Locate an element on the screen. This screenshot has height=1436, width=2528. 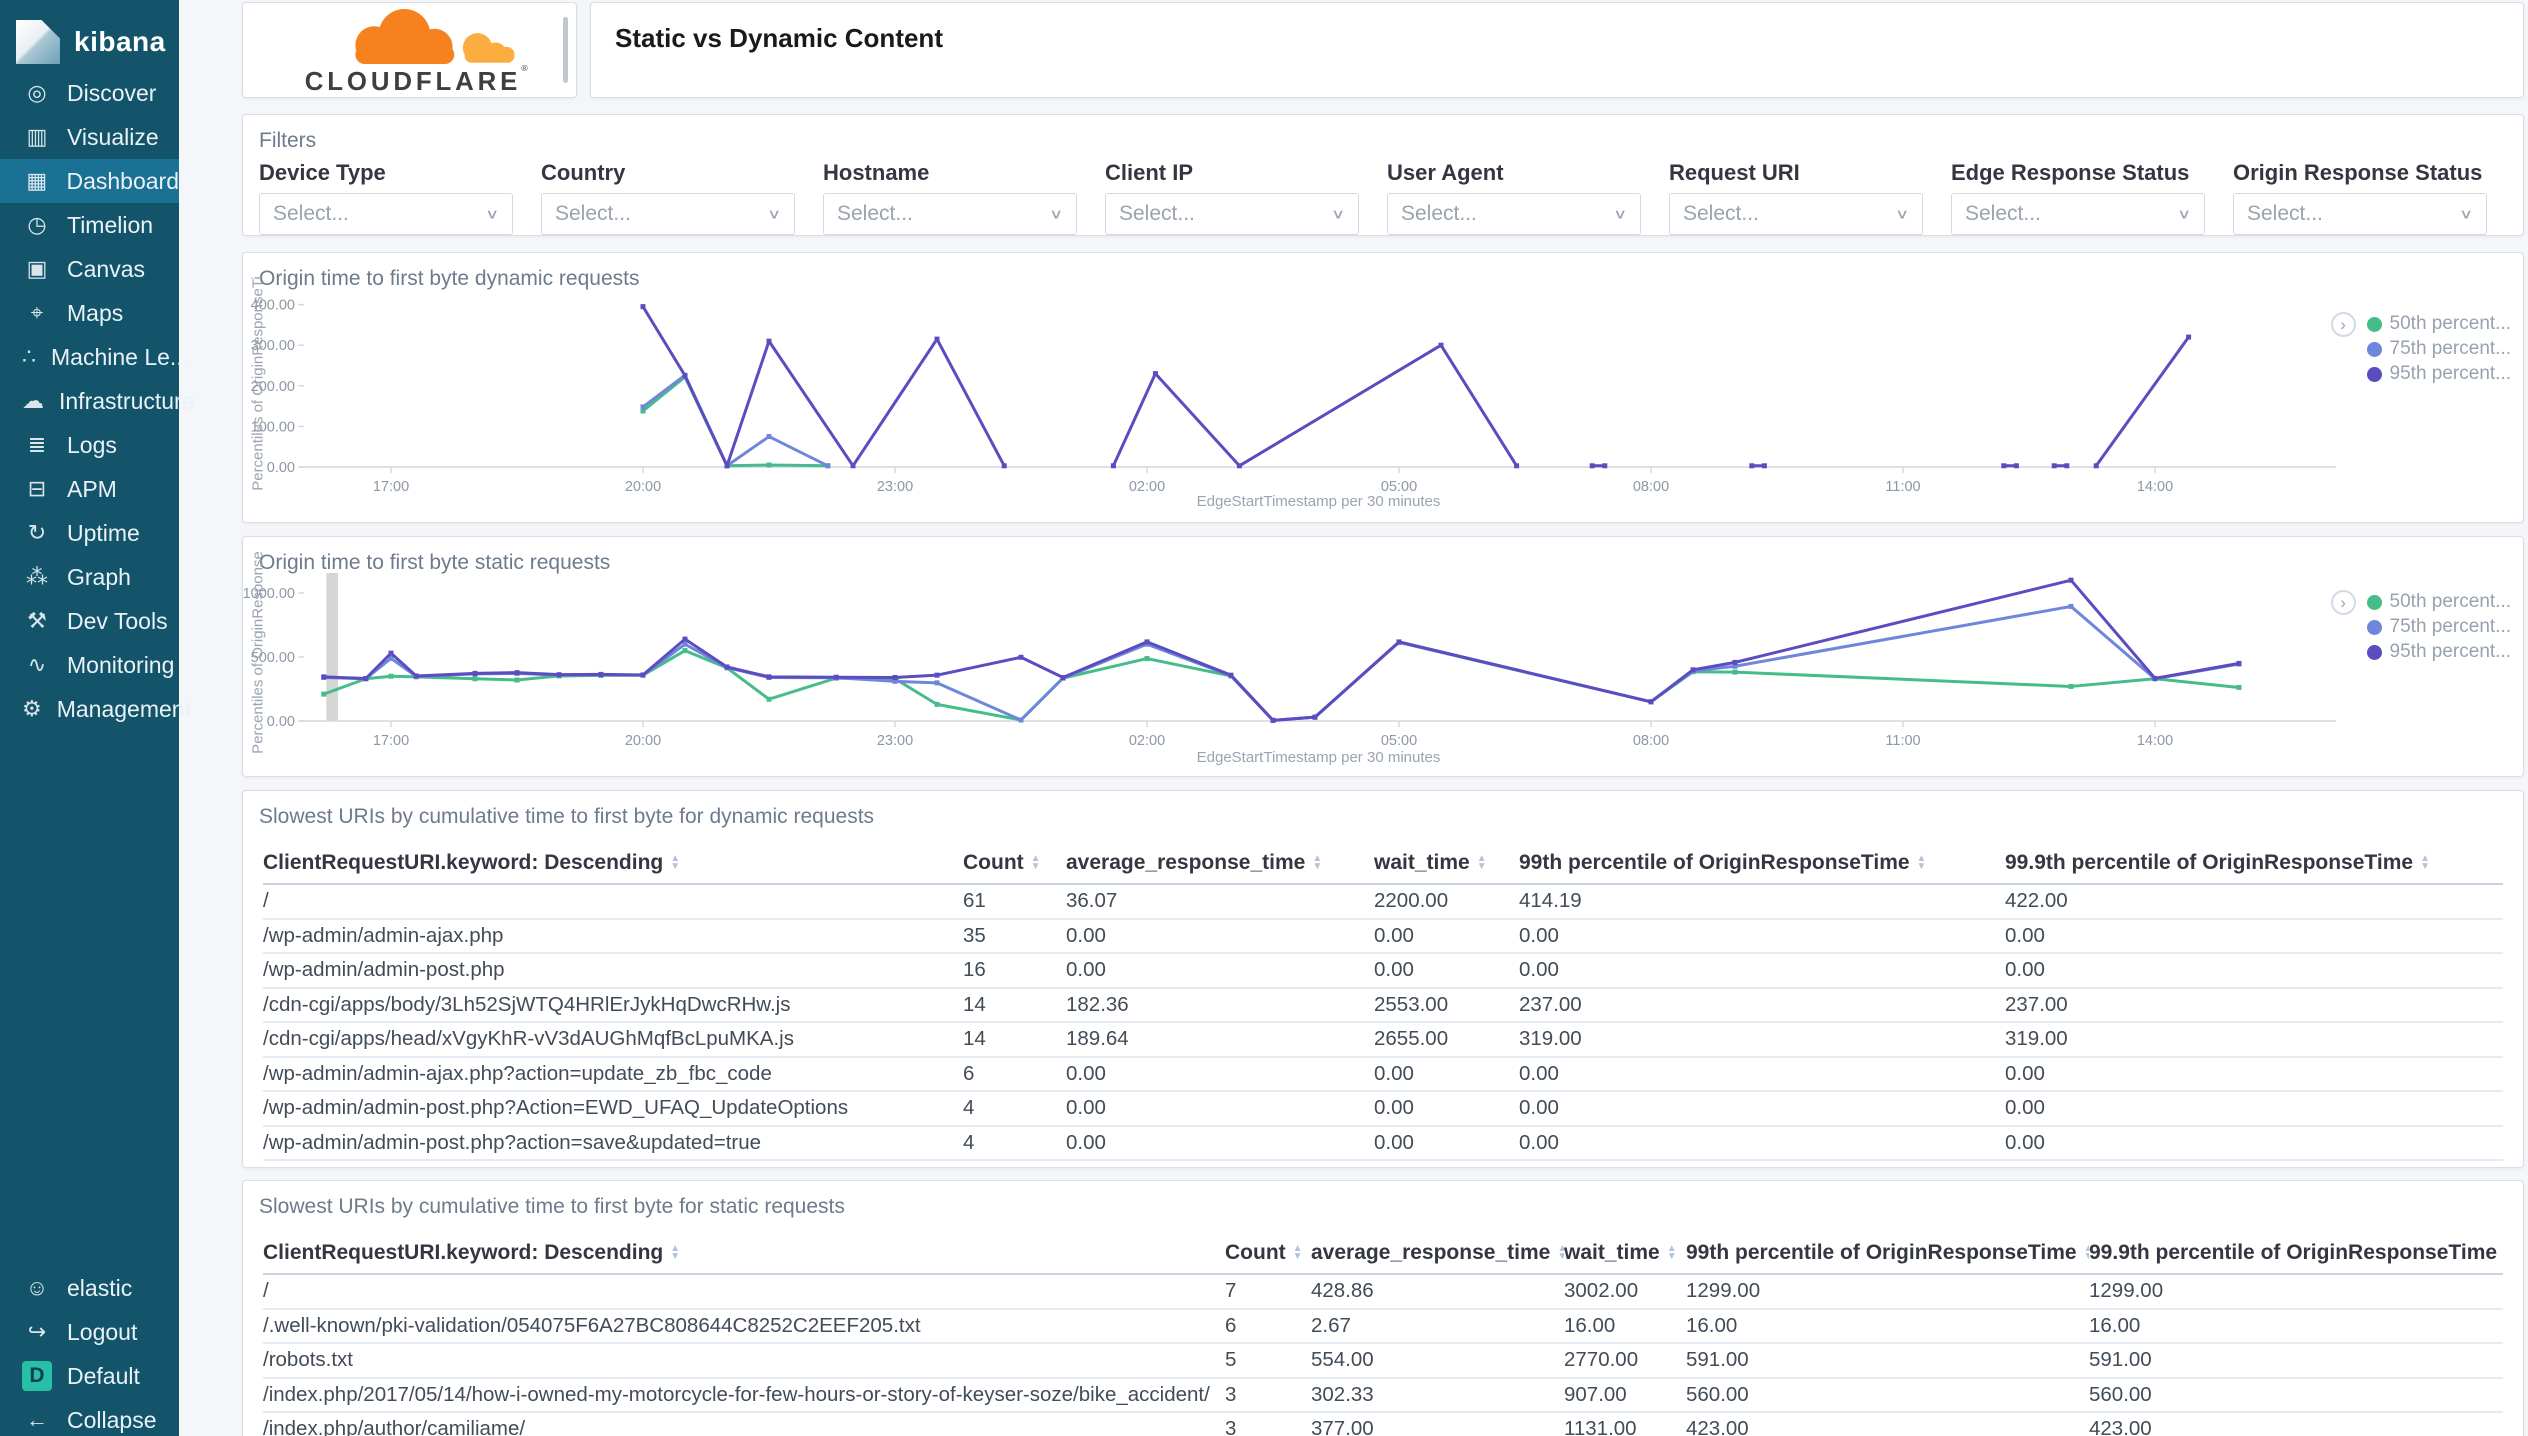
dashboard-title-panel: Static vs Dynamic Content is located at coordinates (1557, 50).